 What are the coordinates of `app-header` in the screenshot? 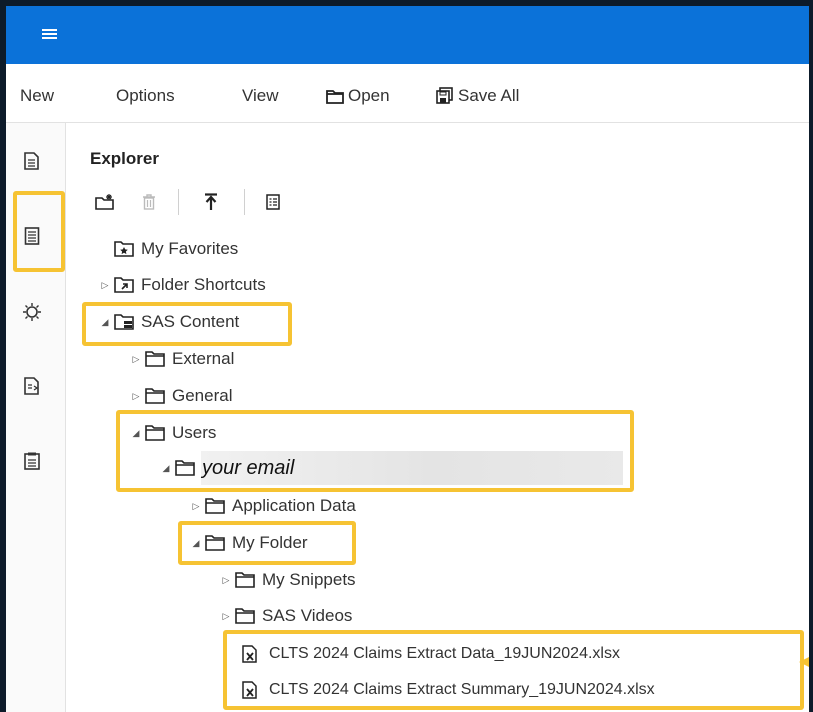 It's located at (407, 35).